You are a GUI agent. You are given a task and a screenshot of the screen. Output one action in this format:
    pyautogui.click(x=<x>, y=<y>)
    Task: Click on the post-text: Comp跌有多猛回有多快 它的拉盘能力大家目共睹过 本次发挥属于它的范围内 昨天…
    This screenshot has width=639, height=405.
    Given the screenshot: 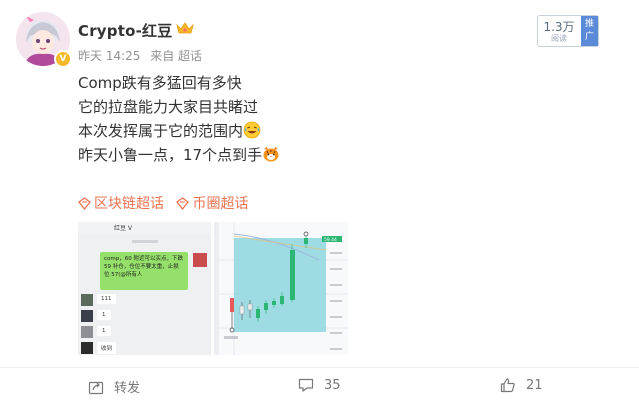 What is the action you would take?
    pyautogui.click(x=179, y=119)
    